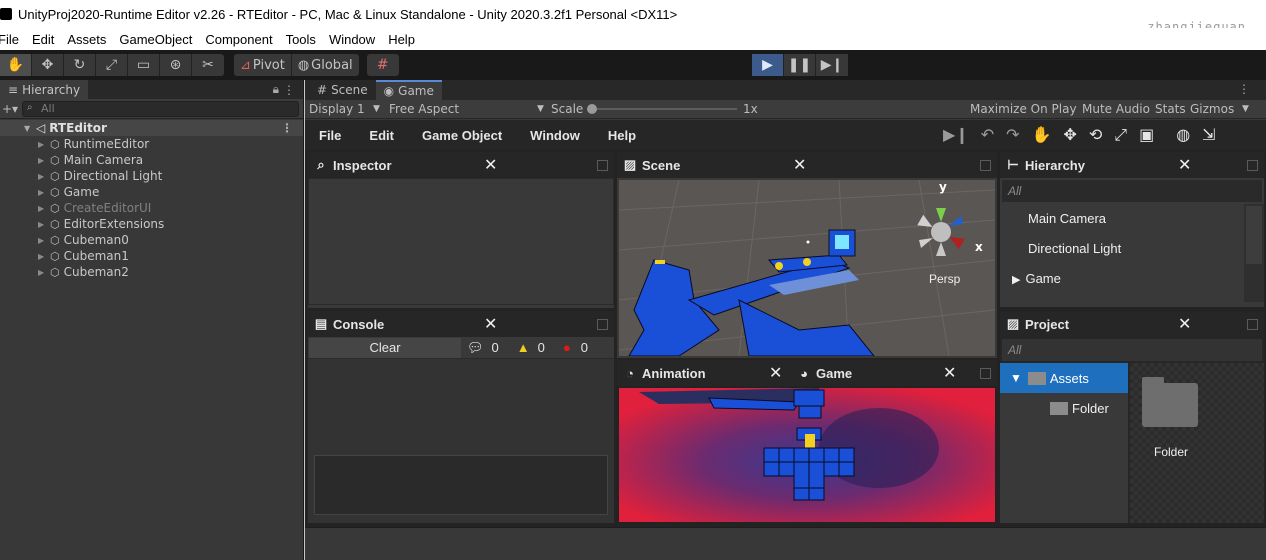 The width and height of the screenshot is (1266, 560). I want to click on hierarchy-item: ▶ ⬡ Cubeman2, so click(151, 272).